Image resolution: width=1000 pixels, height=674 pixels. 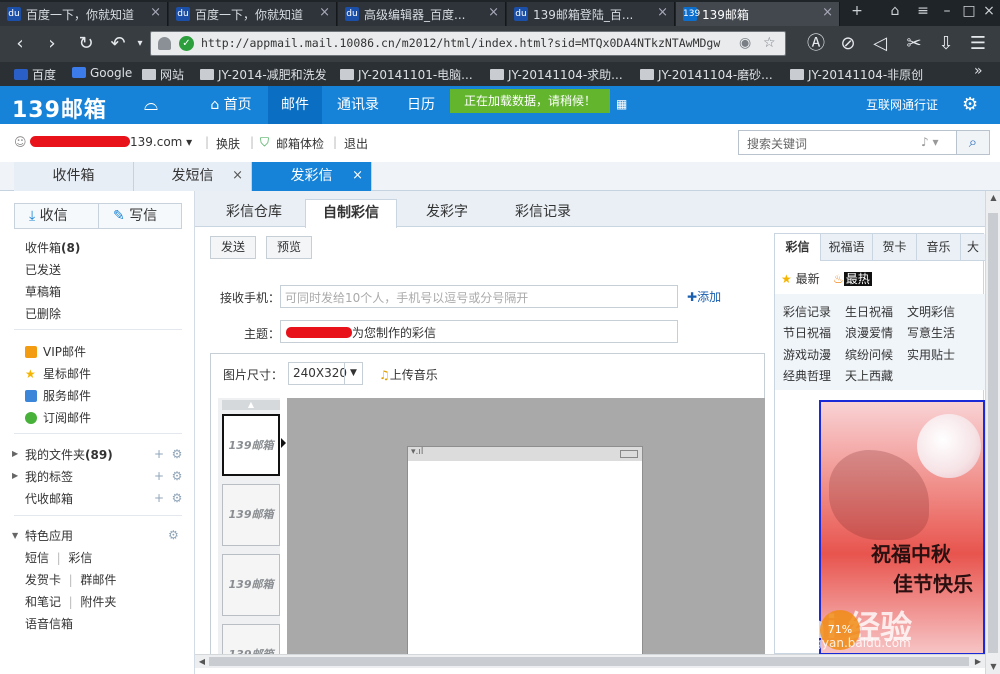 I want to click on undo-icon: ↶, so click(x=118, y=44).